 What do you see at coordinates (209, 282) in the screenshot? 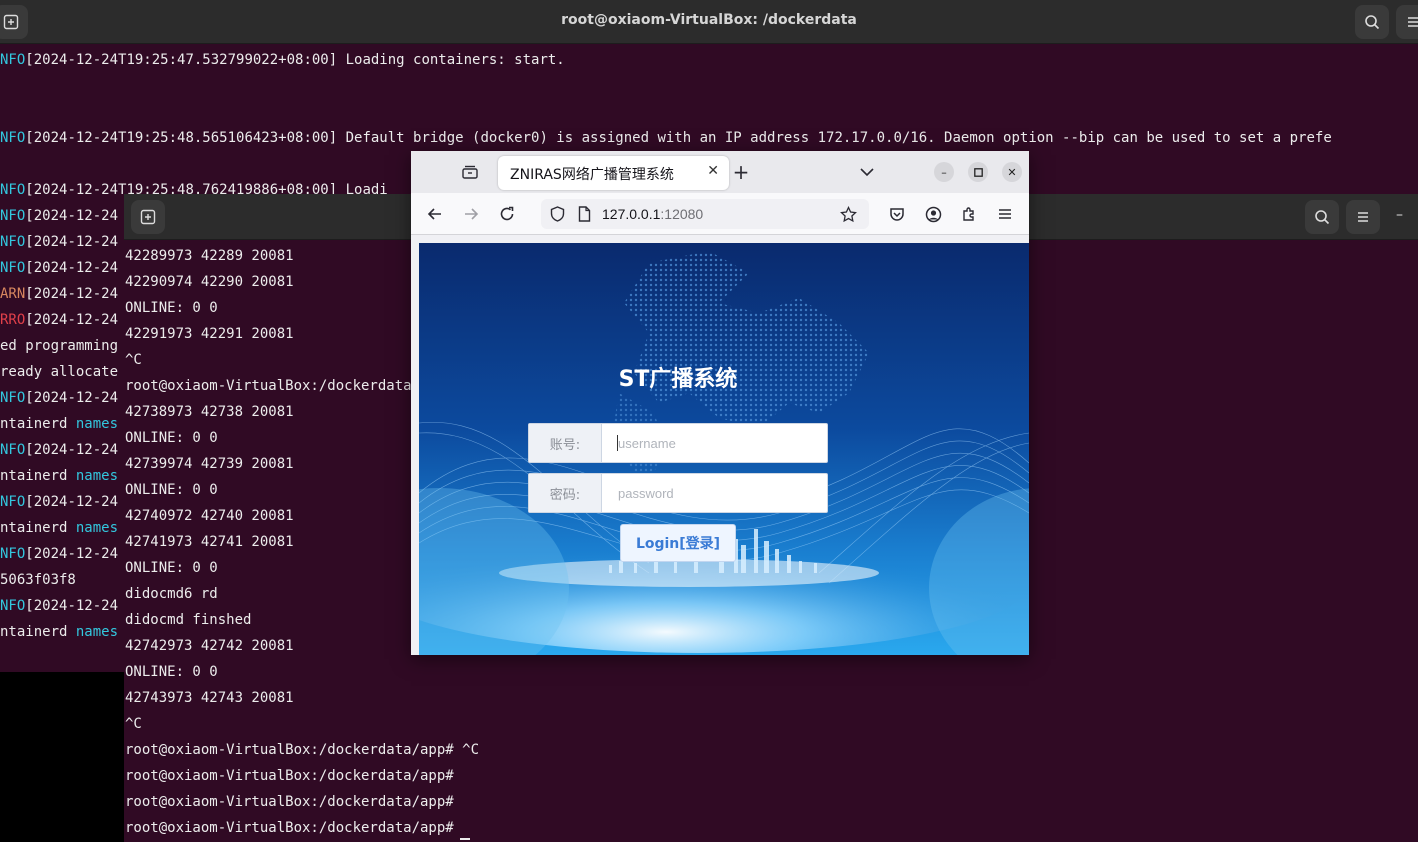
I see `terminal-line: 42290974 42290 20081` at bounding box center [209, 282].